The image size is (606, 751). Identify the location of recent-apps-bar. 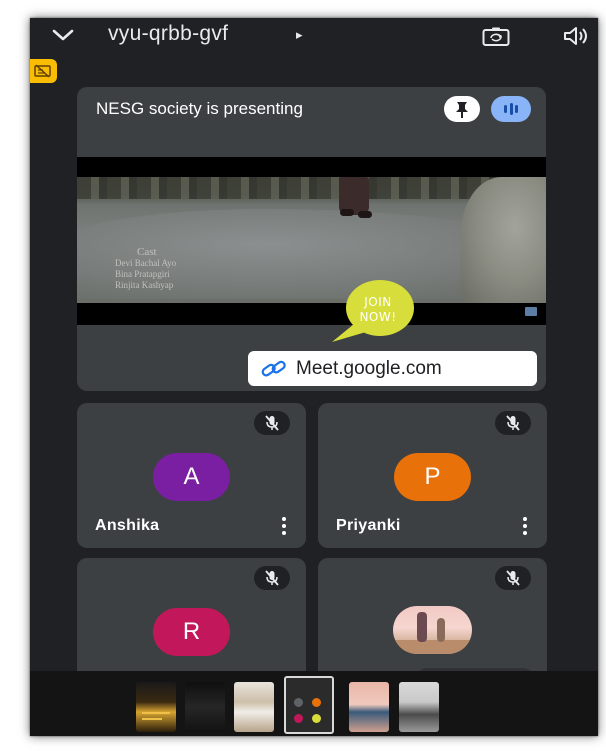
(314, 703).